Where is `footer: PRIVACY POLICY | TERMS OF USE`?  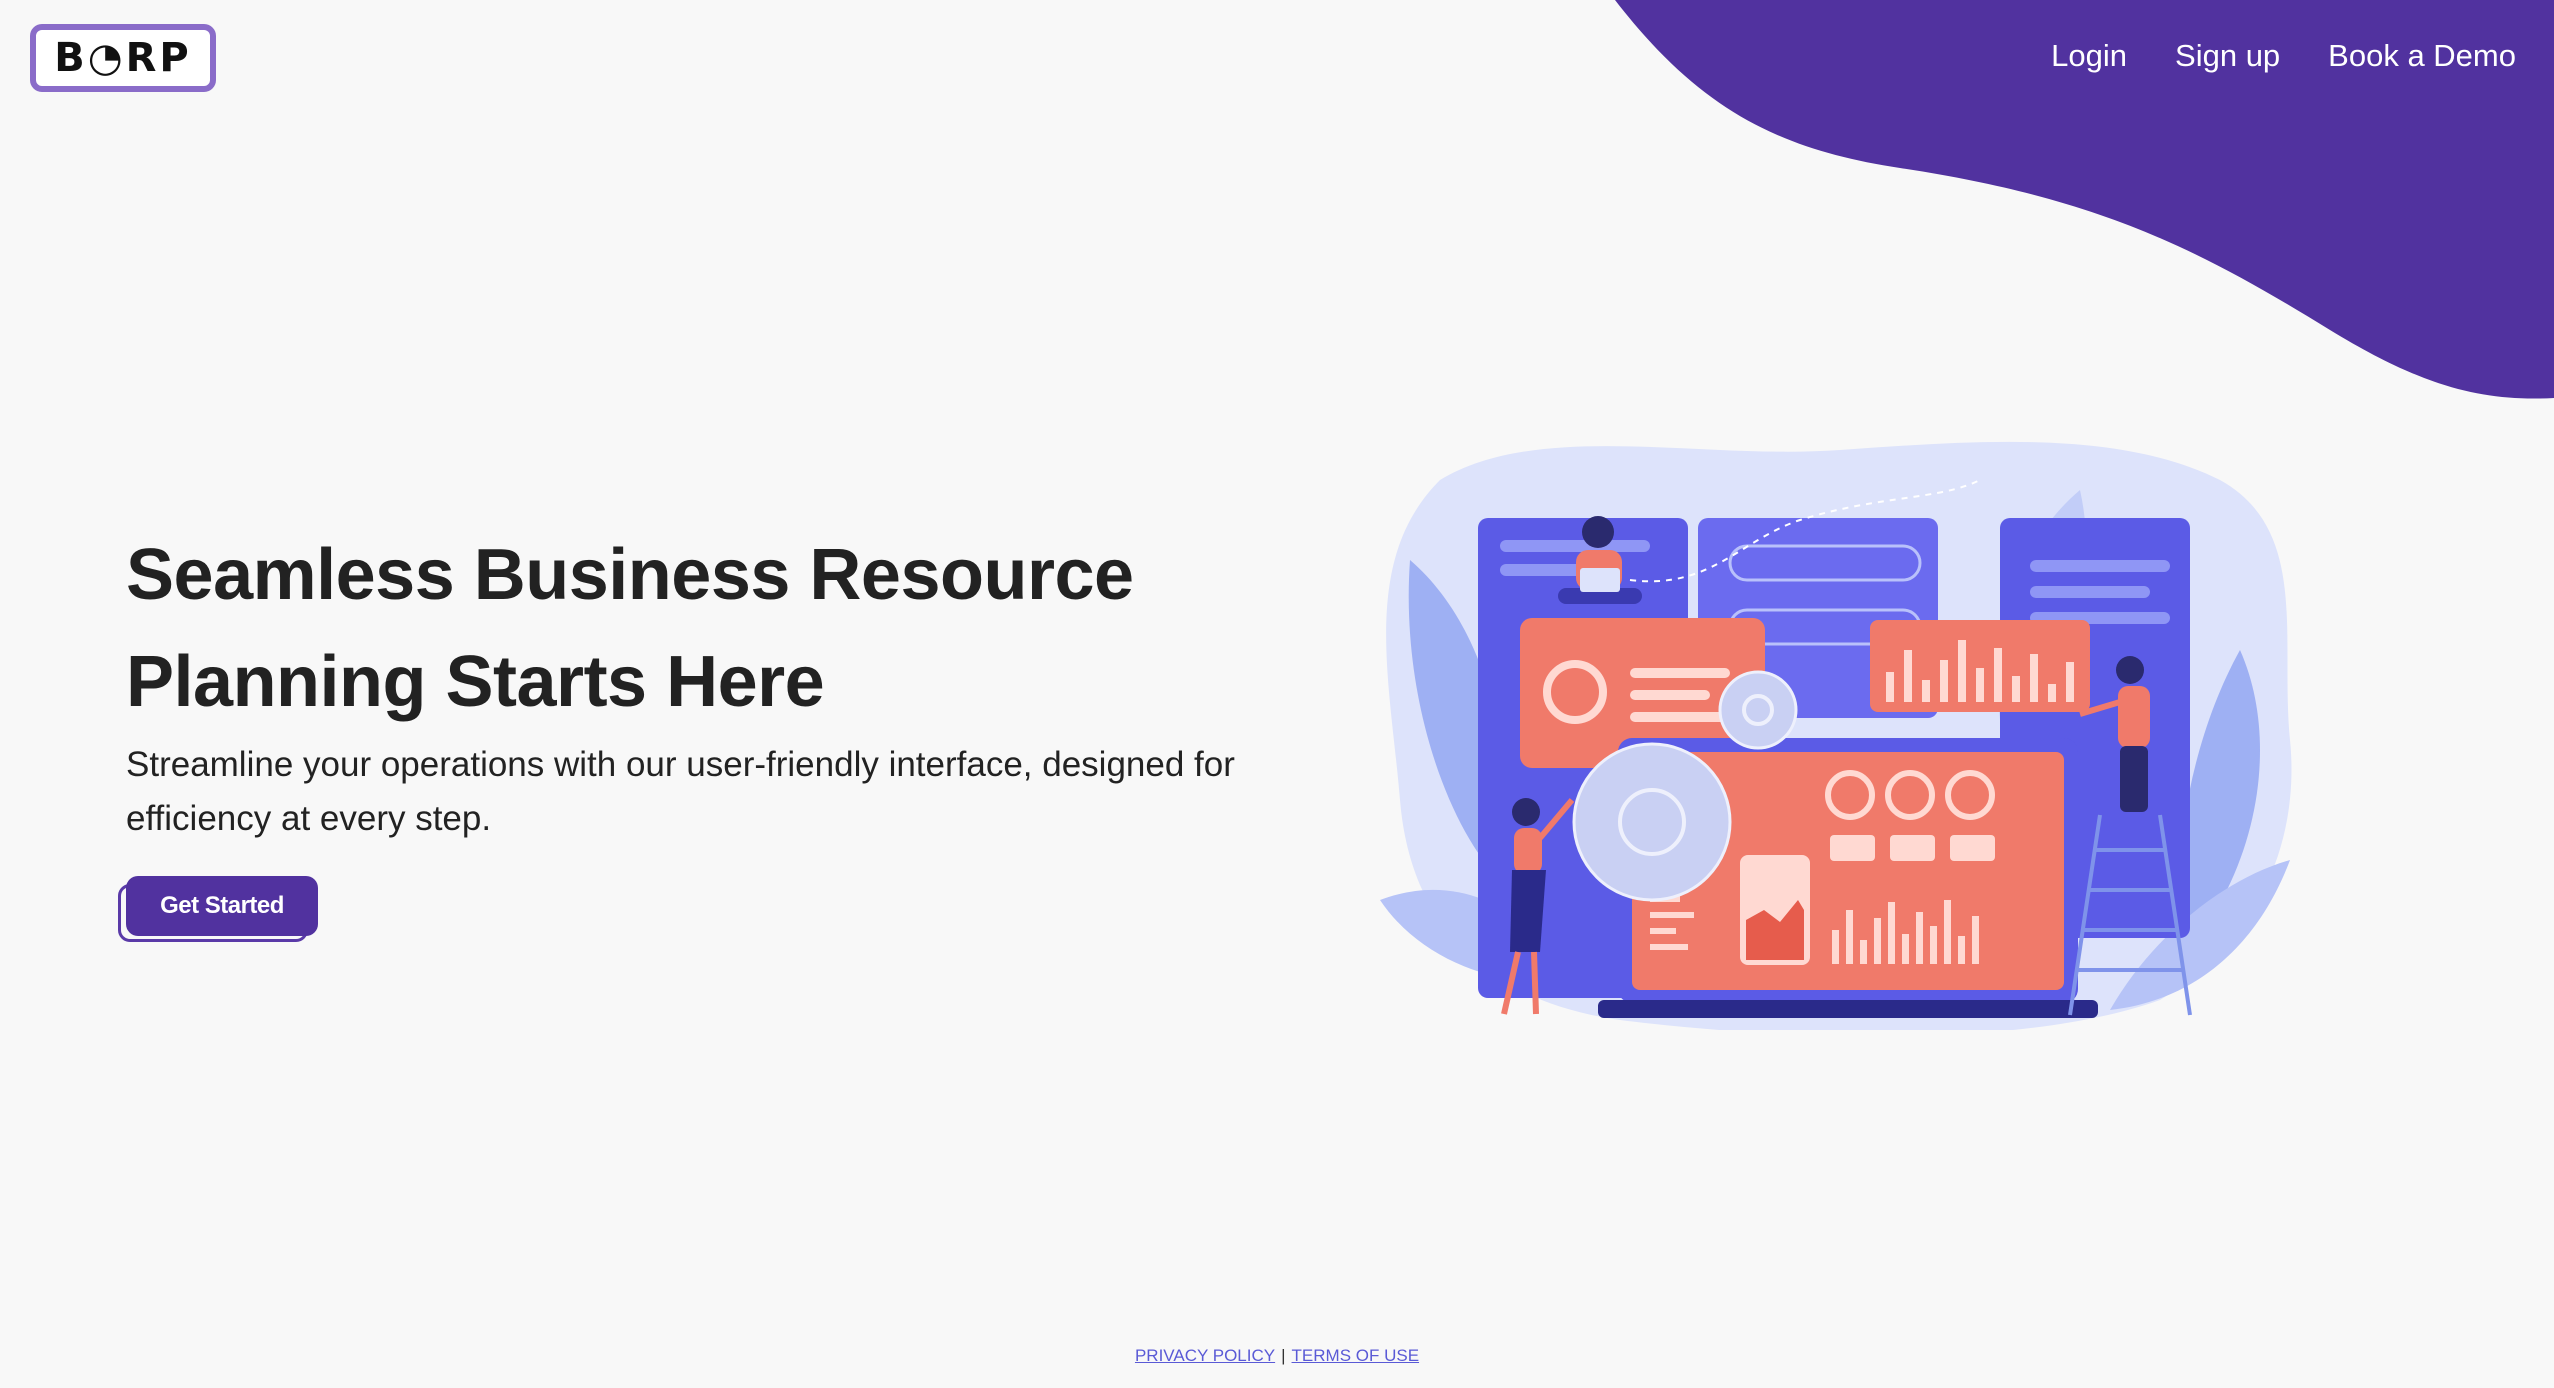
footer: PRIVACY POLICY | TERMS OF USE is located at coordinates (1277, 1356).